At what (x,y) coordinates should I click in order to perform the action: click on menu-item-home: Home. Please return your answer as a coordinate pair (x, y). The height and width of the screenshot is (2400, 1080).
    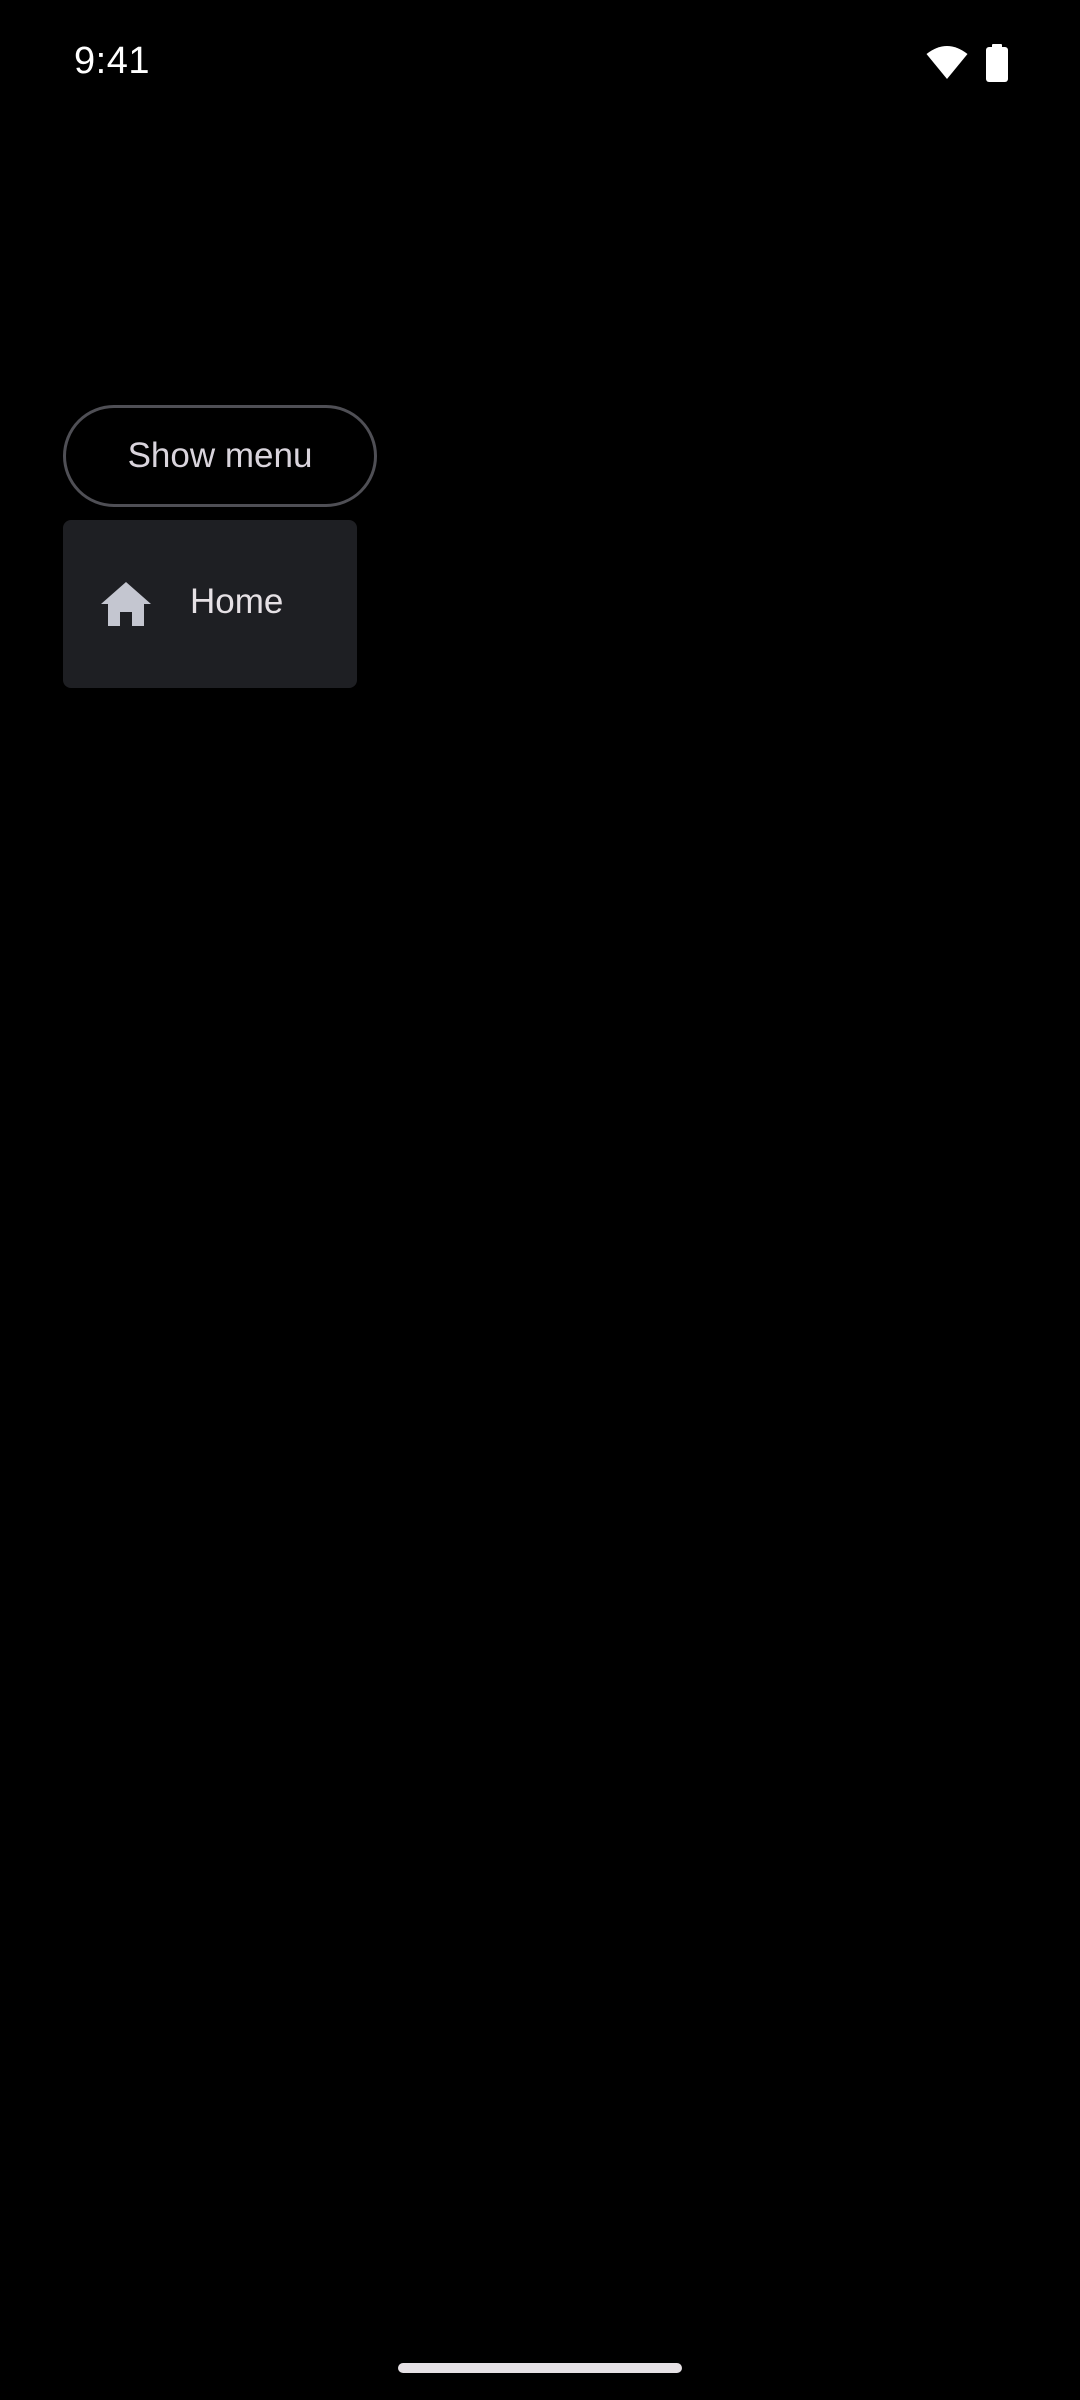
    Looking at the image, I should click on (210, 604).